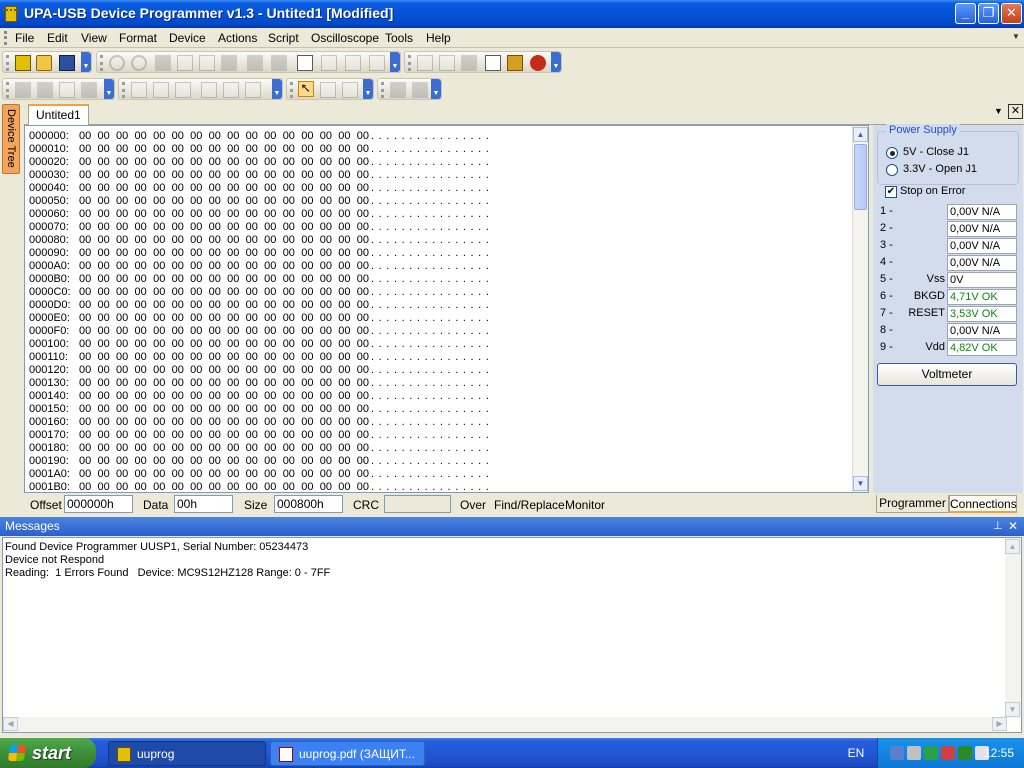 Image resolution: width=1024 pixels, height=768 pixels. I want to click on refresh-icon, so click(377, 63).